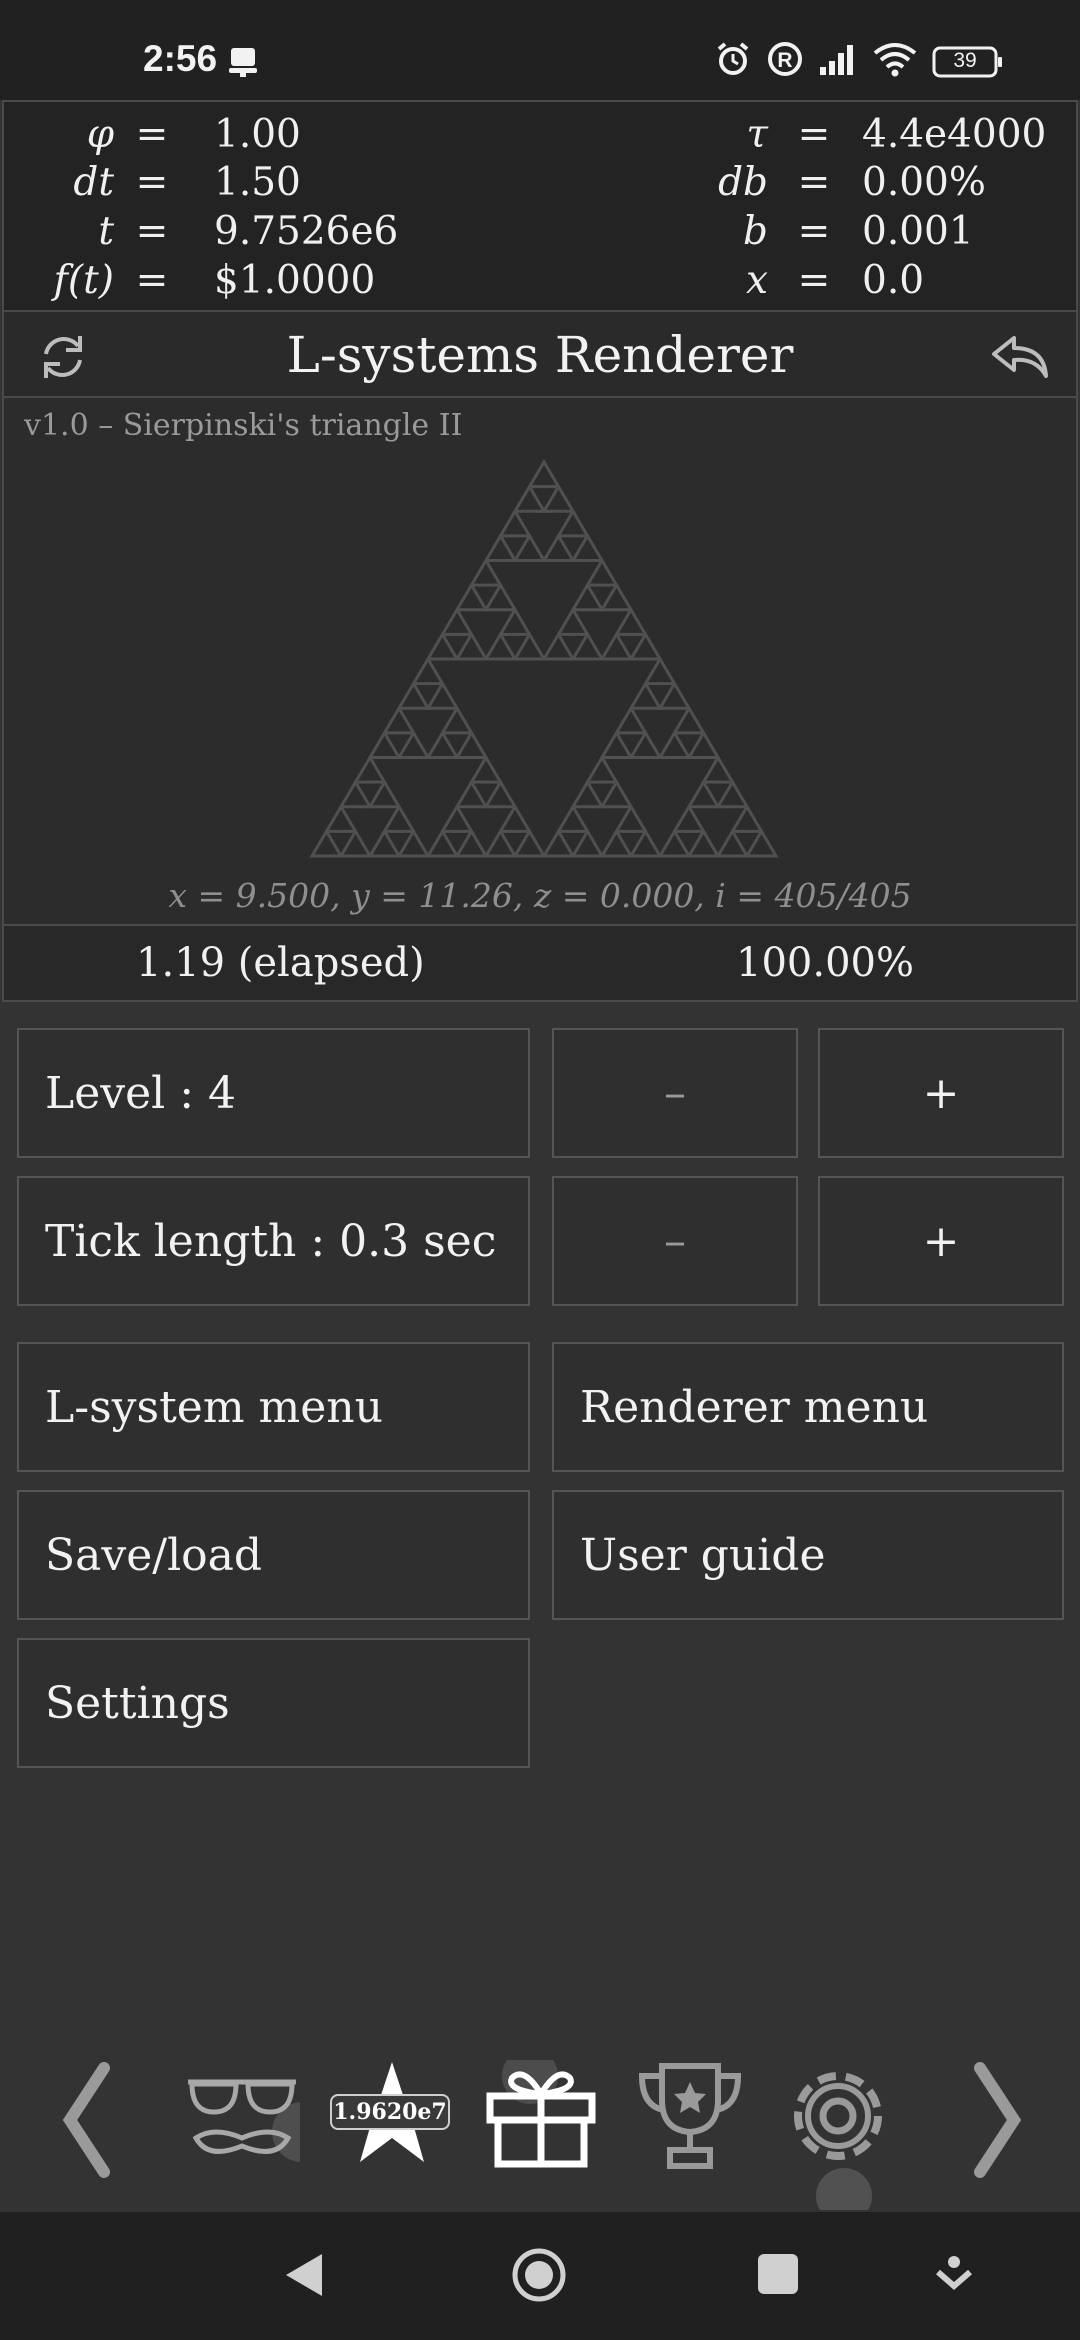  What do you see at coordinates (258, 2119) in the screenshot?
I see `disguise-icon` at bounding box center [258, 2119].